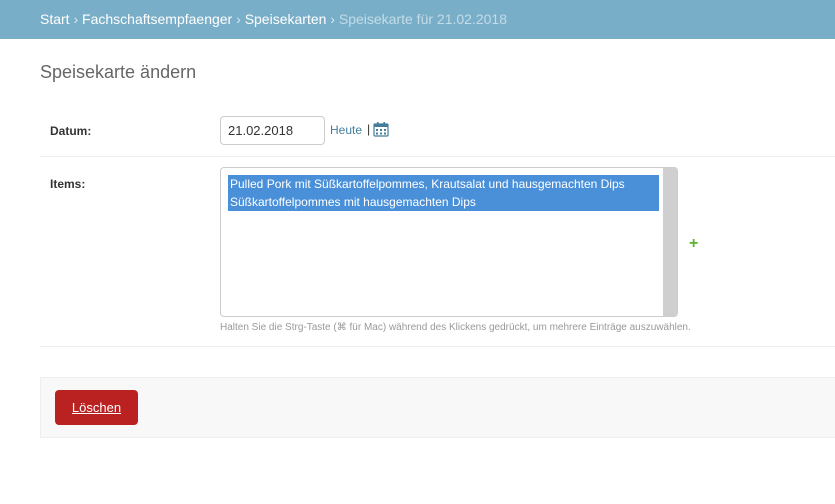 Image resolution: width=835 pixels, height=504 pixels. I want to click on delete-button: Löschen, so click(96, 407).